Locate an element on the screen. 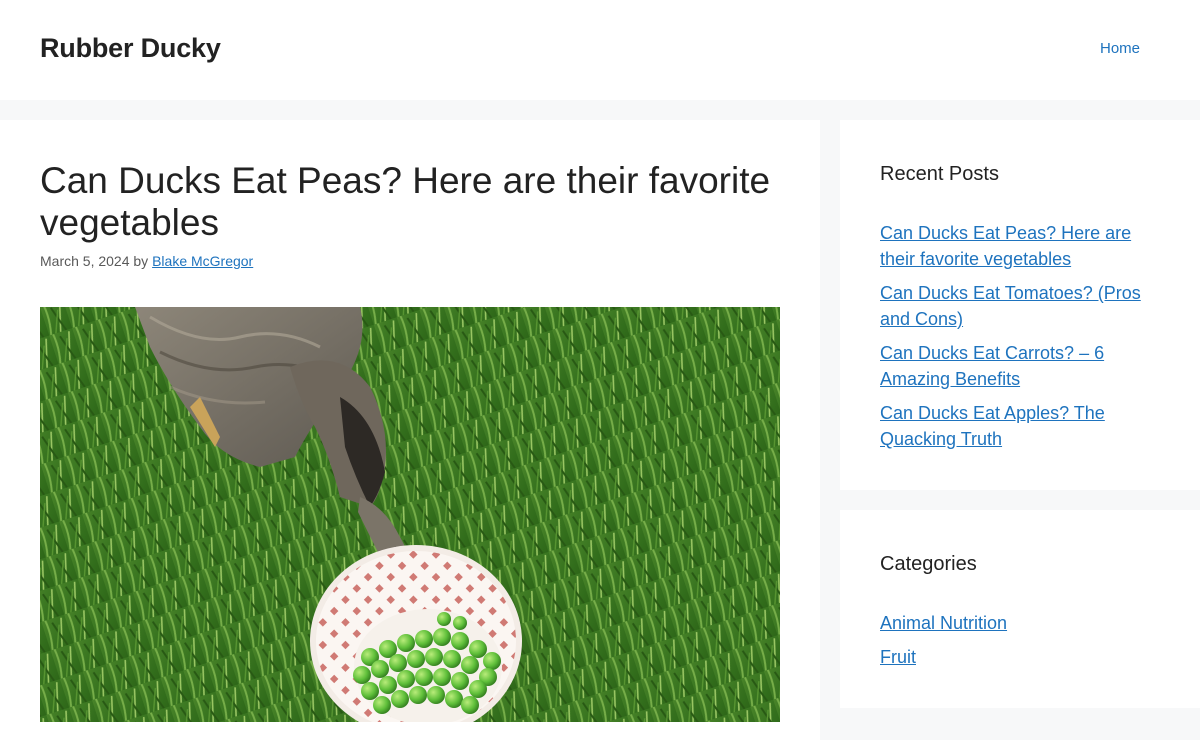  categories-widget: Categories Animal Nutrition Fruit is located at coordinates (1020, 609).